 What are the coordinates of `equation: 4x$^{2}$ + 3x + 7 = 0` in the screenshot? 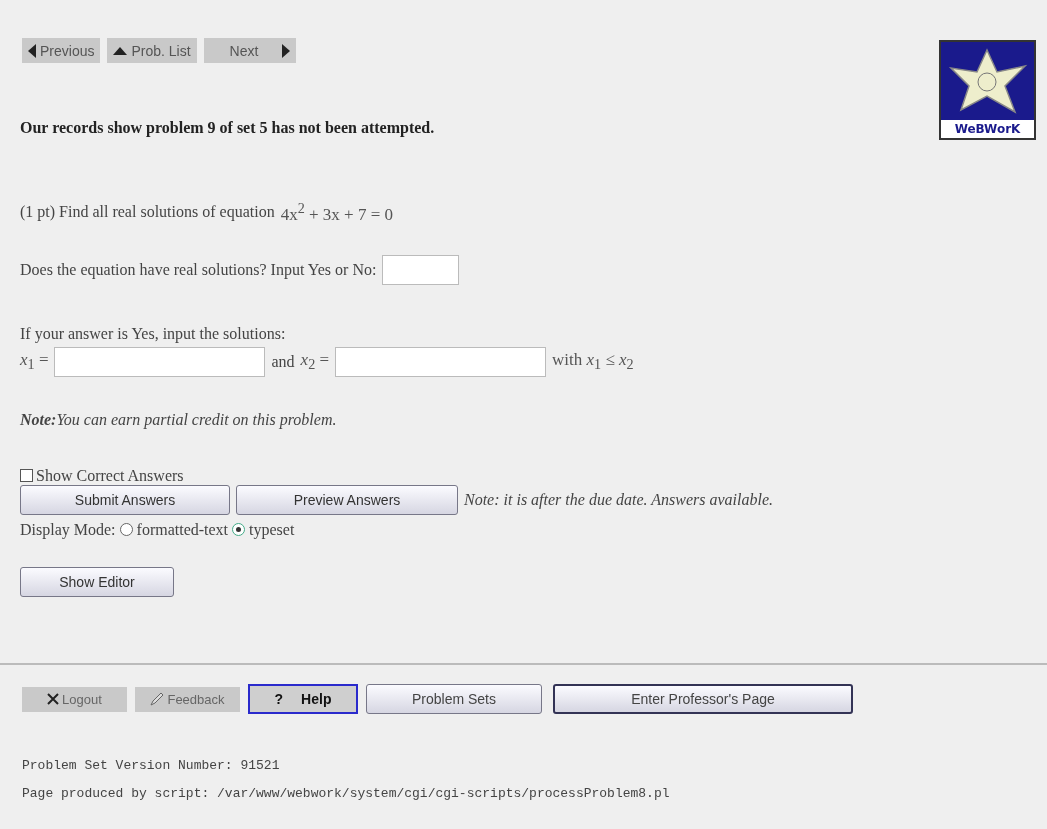 It's located at (336, 212).